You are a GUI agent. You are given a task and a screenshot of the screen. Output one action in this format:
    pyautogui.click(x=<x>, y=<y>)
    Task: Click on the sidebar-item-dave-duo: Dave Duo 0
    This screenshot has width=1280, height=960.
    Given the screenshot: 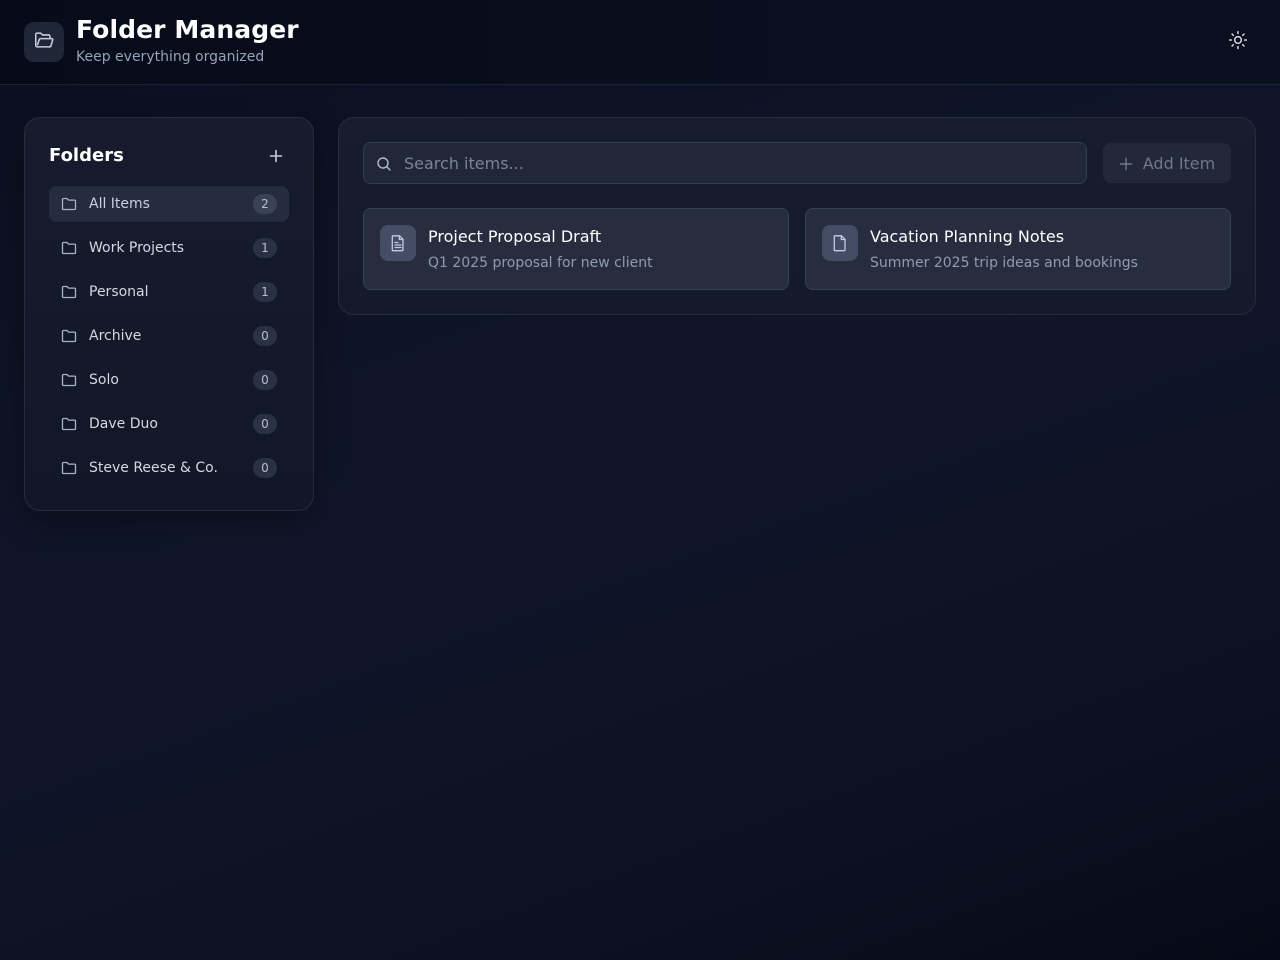 What is the action you would take?
    pyautogui.click(x=169, y=424)
    